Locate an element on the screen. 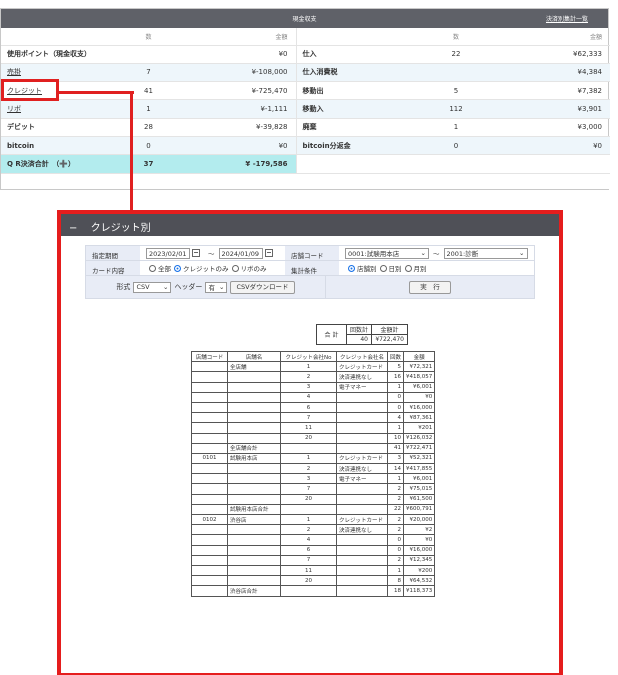 This screenshot has width=618, height=675. table-row: 20 8 ¥64,532 is located at coordinates (313, 581).